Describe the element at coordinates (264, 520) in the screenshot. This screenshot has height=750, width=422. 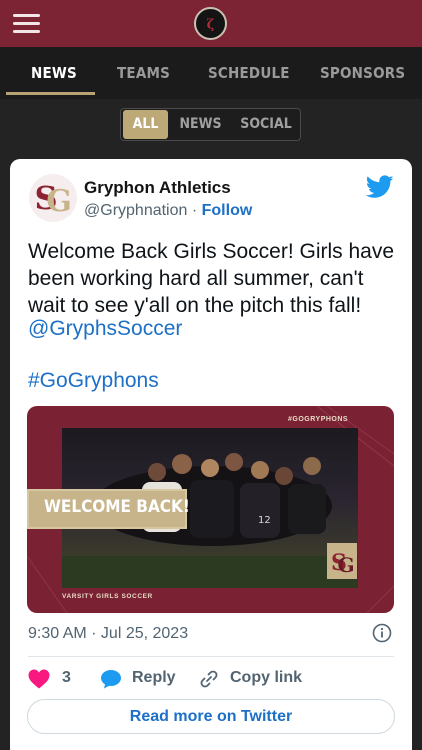
I see `svg-text: 12` at that location.